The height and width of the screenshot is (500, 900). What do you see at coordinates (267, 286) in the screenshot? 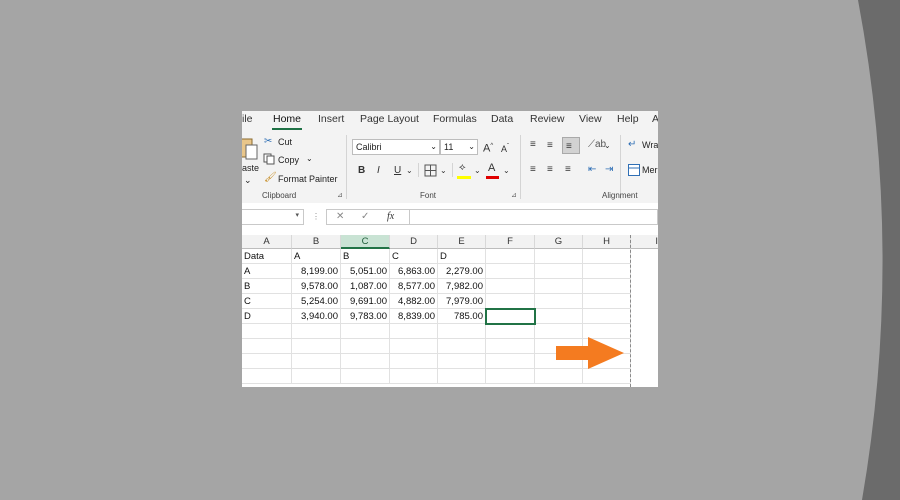
I see `cell-a3: B` at bounding box center [267, 286].